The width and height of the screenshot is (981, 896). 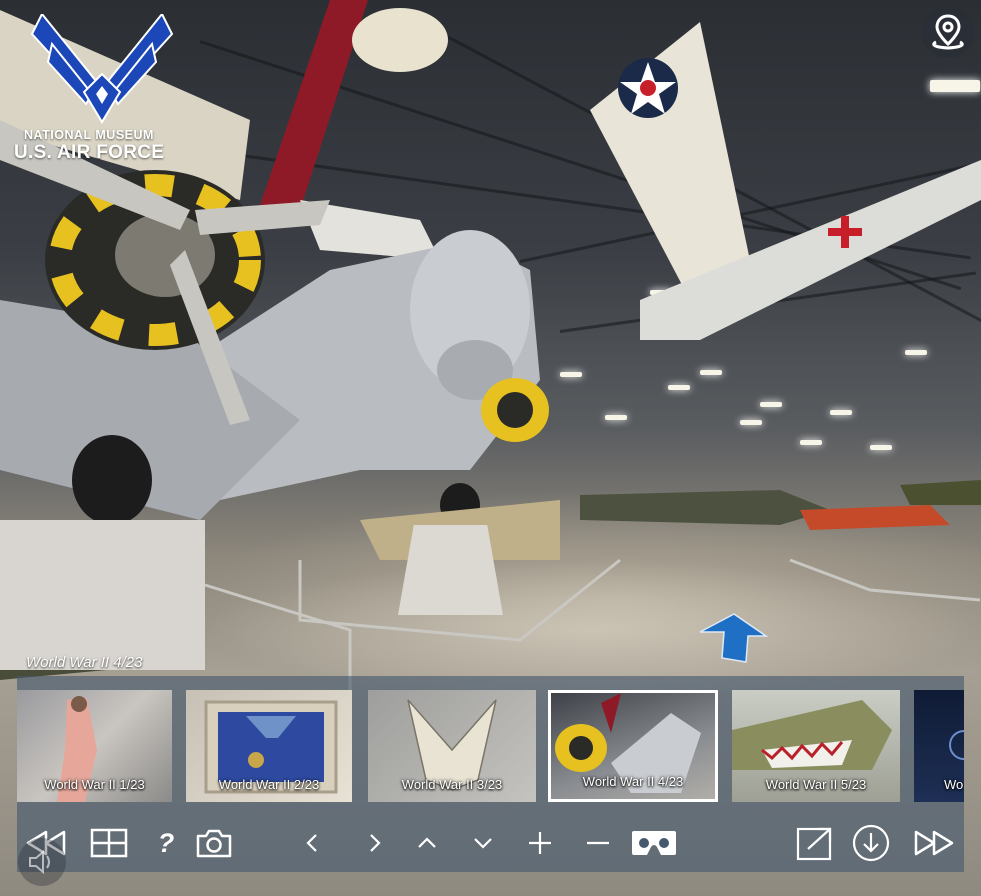 I want to click on zoom-out-button, so click(x=598, y=843).